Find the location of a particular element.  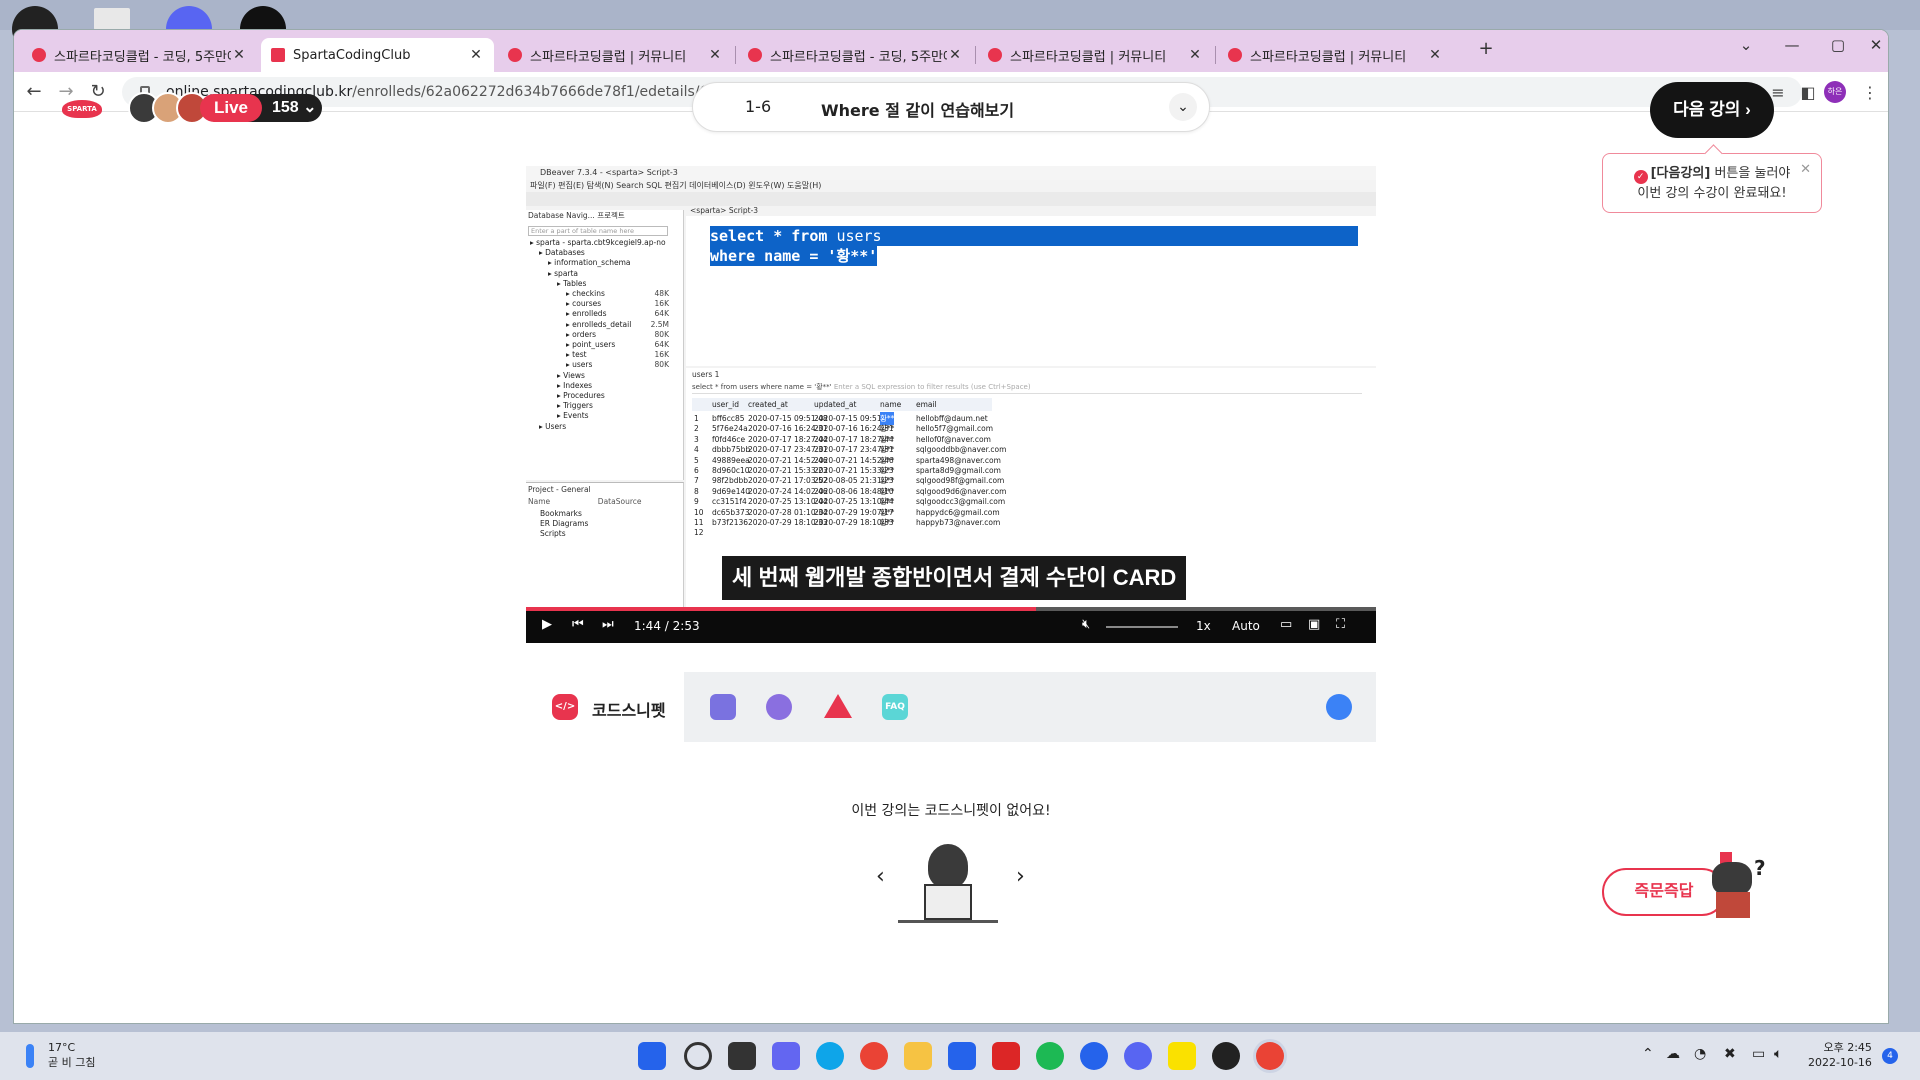

skip-forward-icon: ⏭ is located at coordinates (608, 624).